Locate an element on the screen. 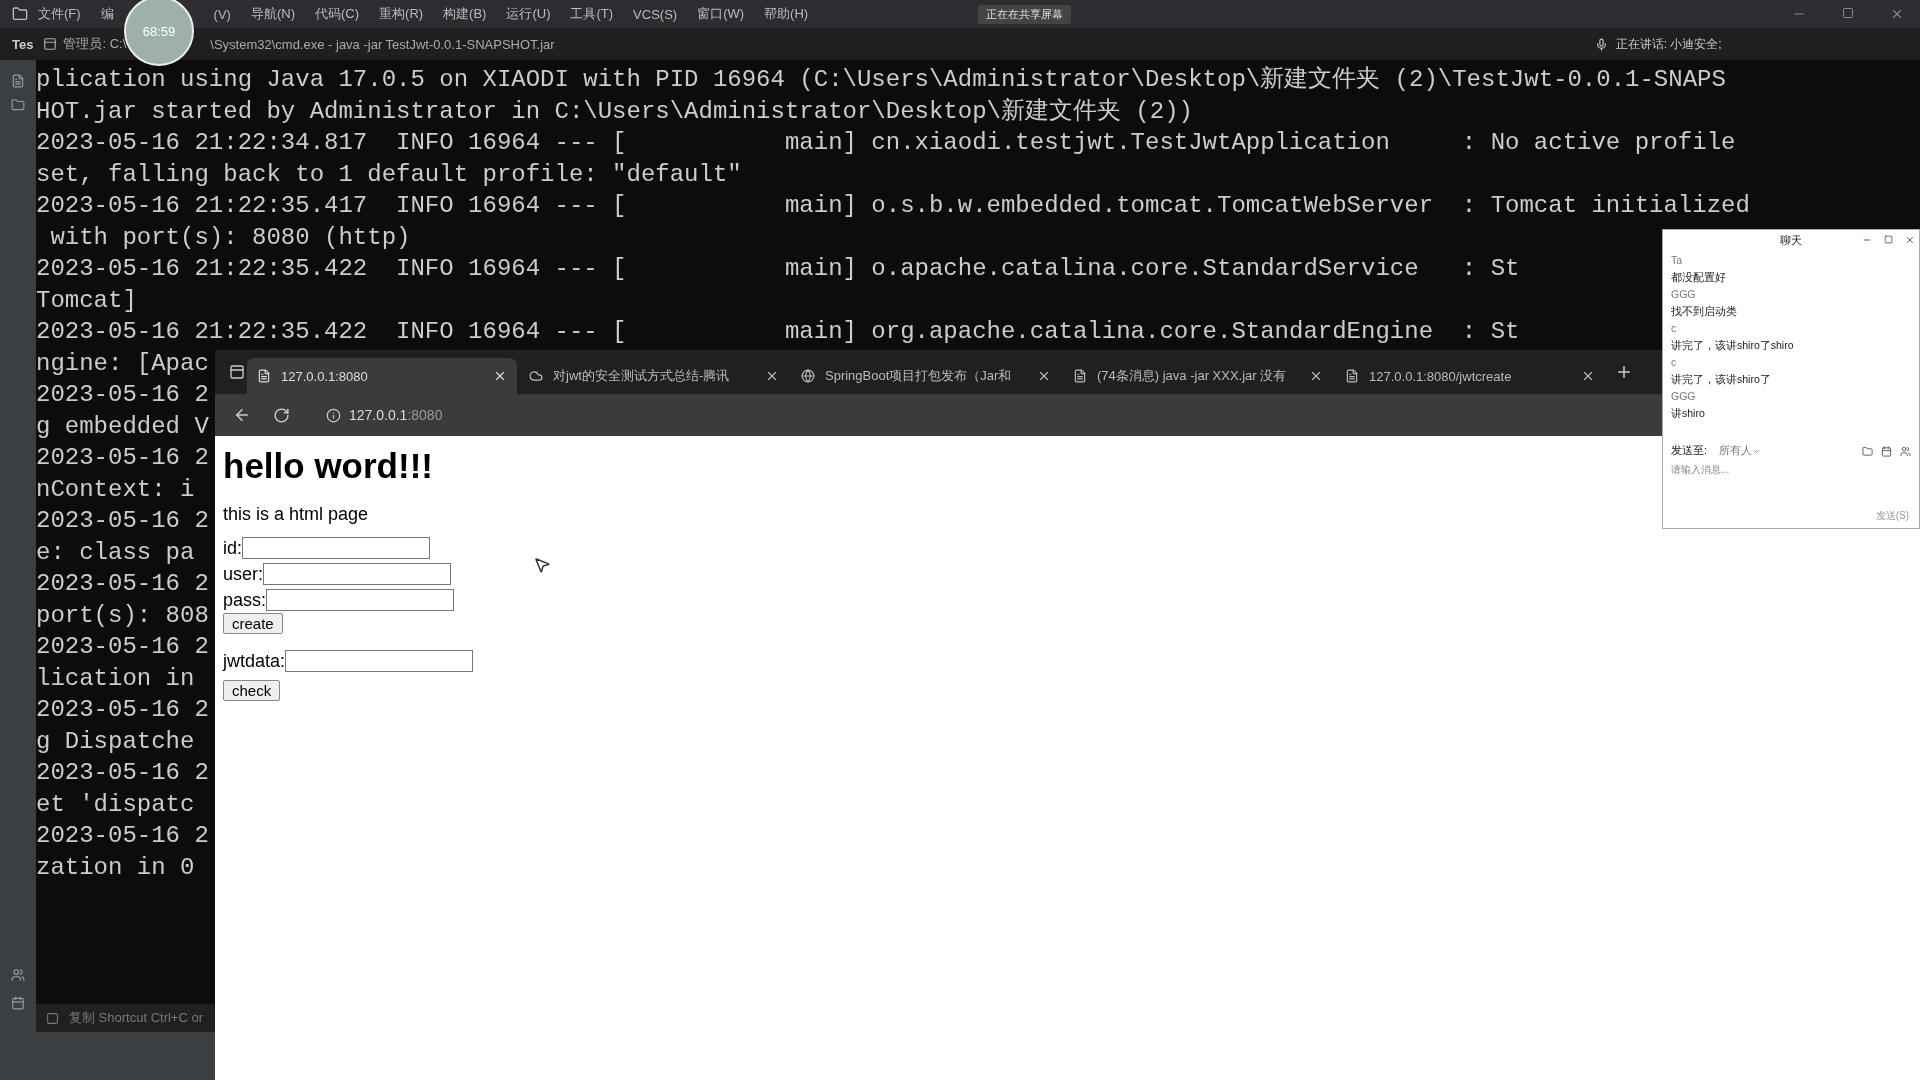 This screenshot has width=1920, height=1080. menu-item: 导航(N) is located at coordinates (272, 14).